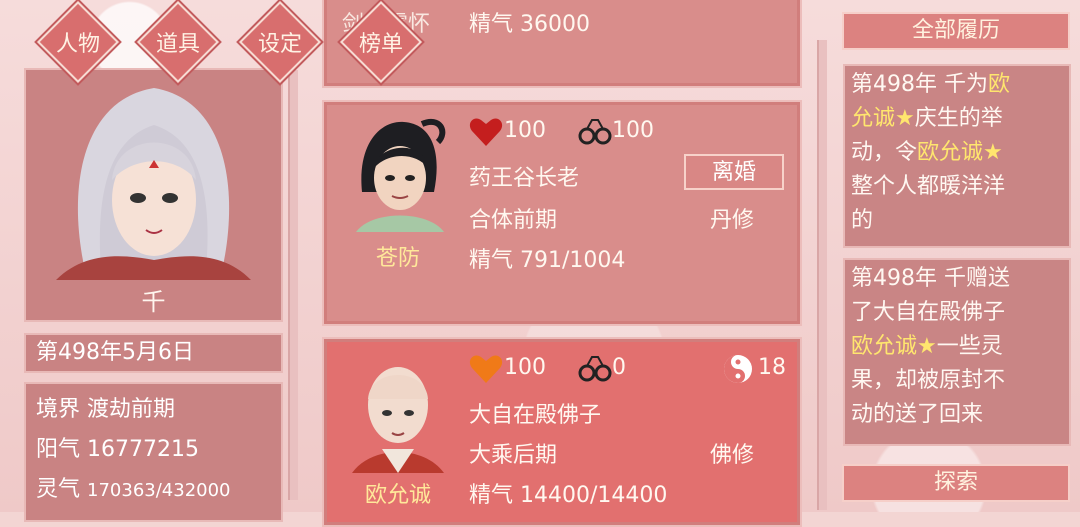 The image size is (1080, 527). What do you see at coordinates (928, 312) in the screenshot?
I see `log-text: 了大自在殿佛子` at bounding box center [928, 312].